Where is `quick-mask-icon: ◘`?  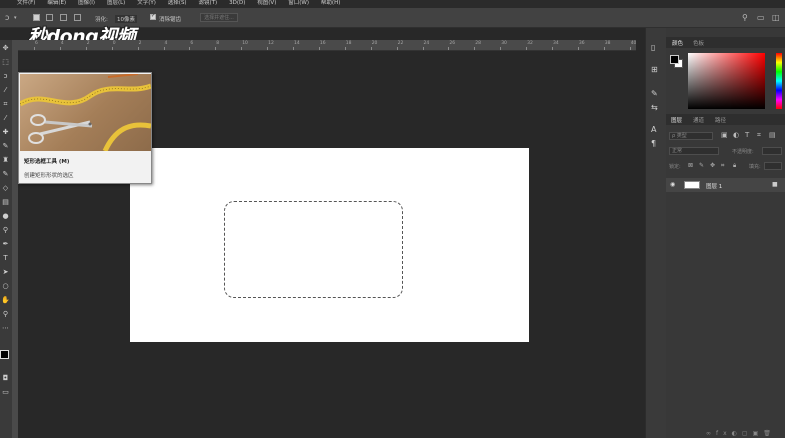
quick-mask-icon: ◘ is located at coordinates (5, 378).